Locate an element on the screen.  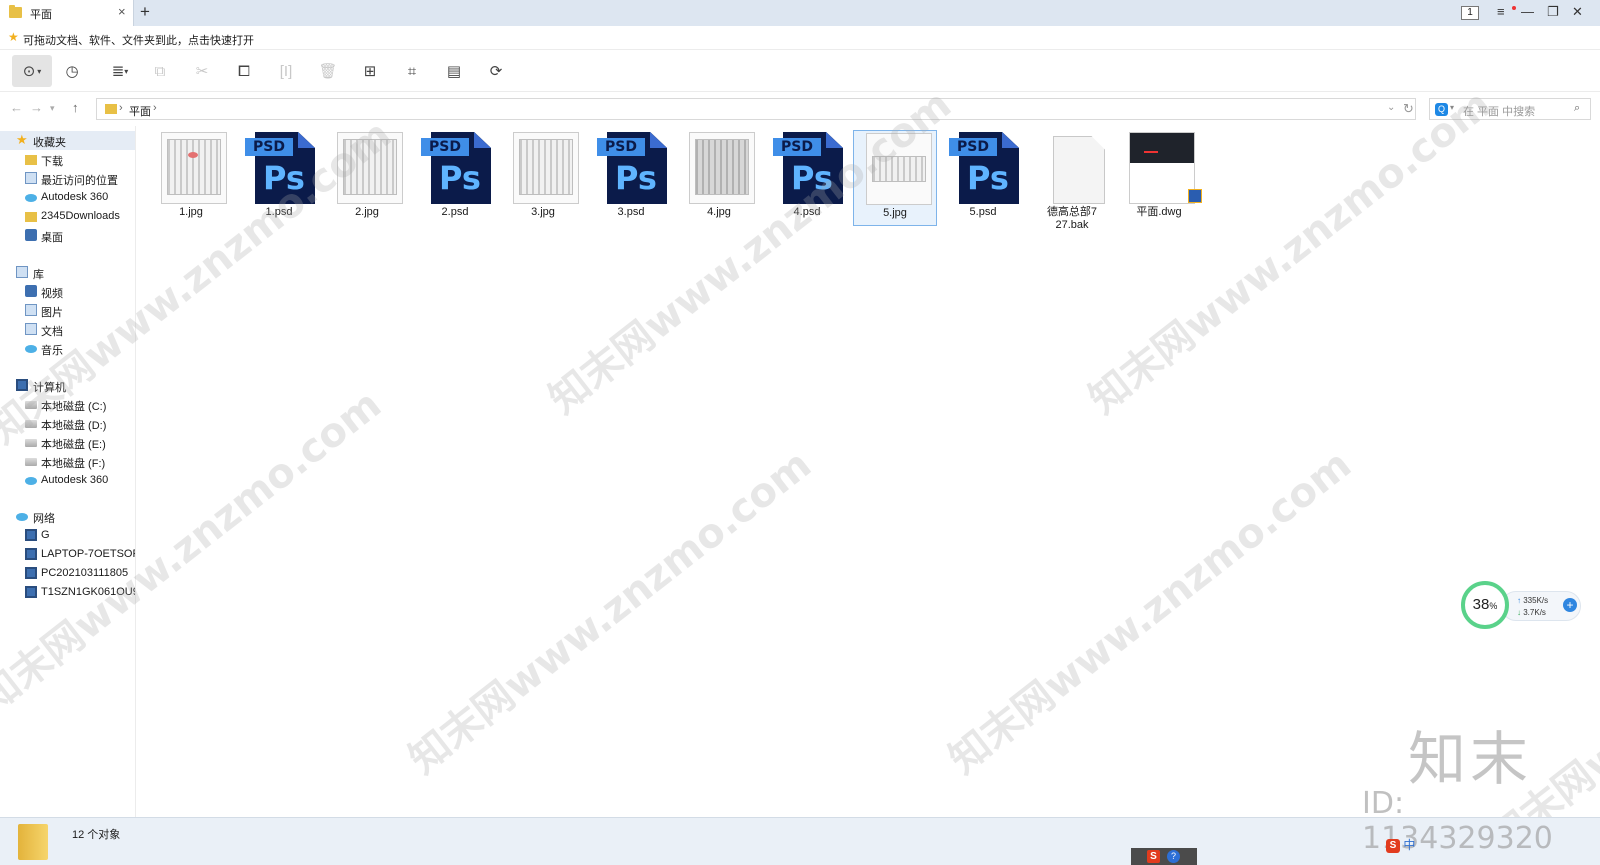
file-item: 德高总部727.bak is located at coordinates (1073, 180).